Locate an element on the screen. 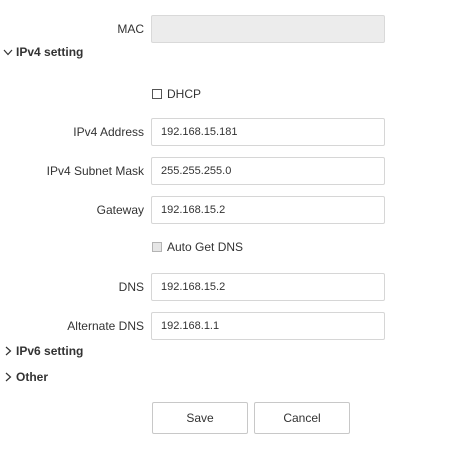 Image resolution: width=457 pixels, height=465 pixels. alt-dns-field: 192.168.1.1 is located at coordinates (268, 326).